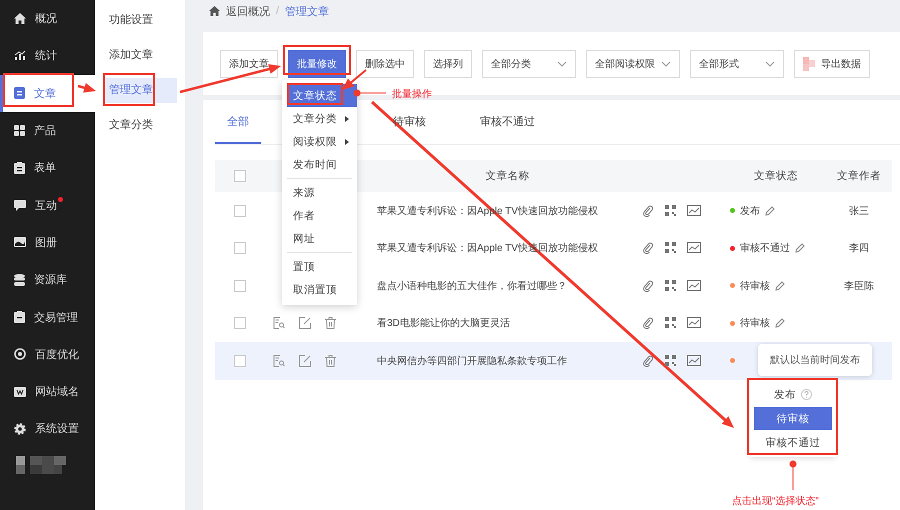  Describe the element at coordinates (47, 19) in the screenshot. I see `sidebar-item: 概况` at that location.